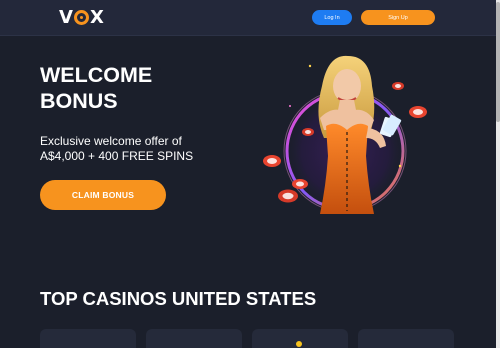  I want to click on hero-title-line1: WELCOME, so click(96, 75).